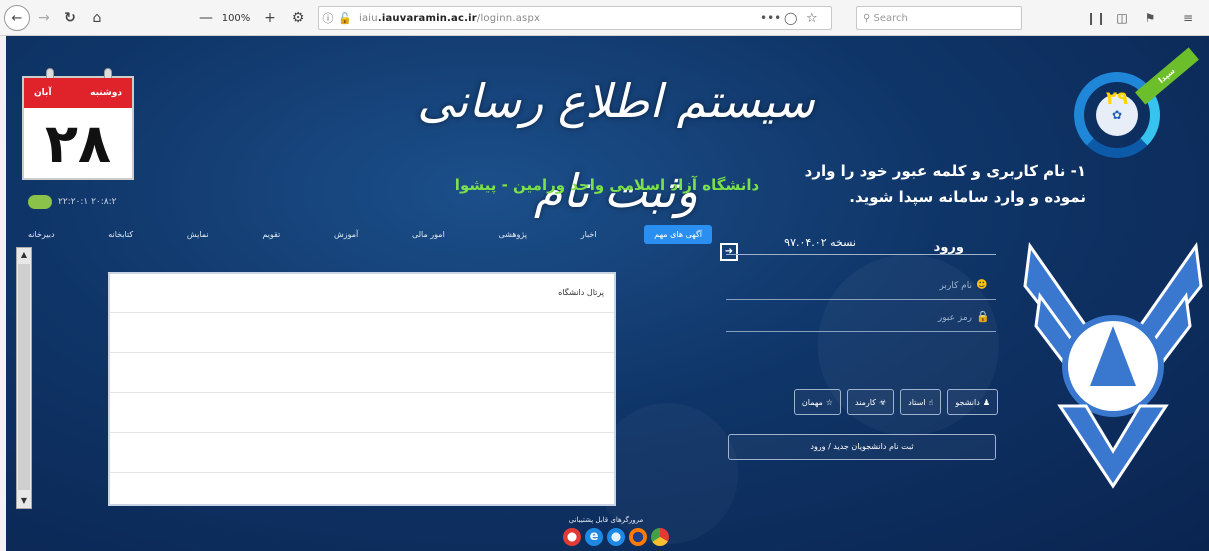 The image size is (1209, 551). What do you see at coordinates (1188, 18) in the screenshot?
I see `hamburger-menu-icon: ≡` at bounding box center [1188, 18].